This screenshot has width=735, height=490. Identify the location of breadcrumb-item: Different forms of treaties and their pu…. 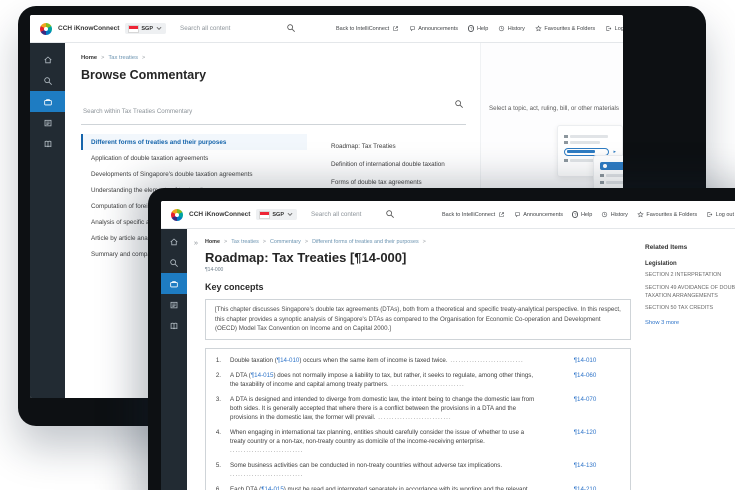
(365, 242).